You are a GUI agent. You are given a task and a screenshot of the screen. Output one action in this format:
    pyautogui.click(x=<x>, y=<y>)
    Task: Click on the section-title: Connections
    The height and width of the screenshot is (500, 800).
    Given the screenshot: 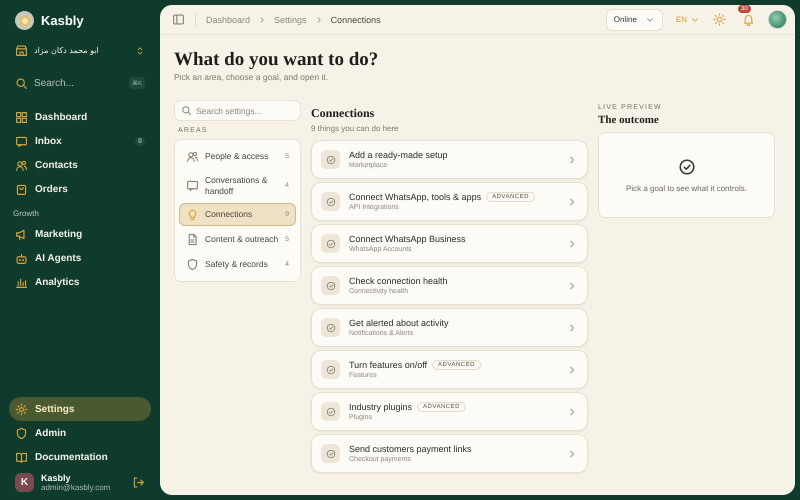 What is the action you would take?
    pyautogui.click(x=343, y=113)
    